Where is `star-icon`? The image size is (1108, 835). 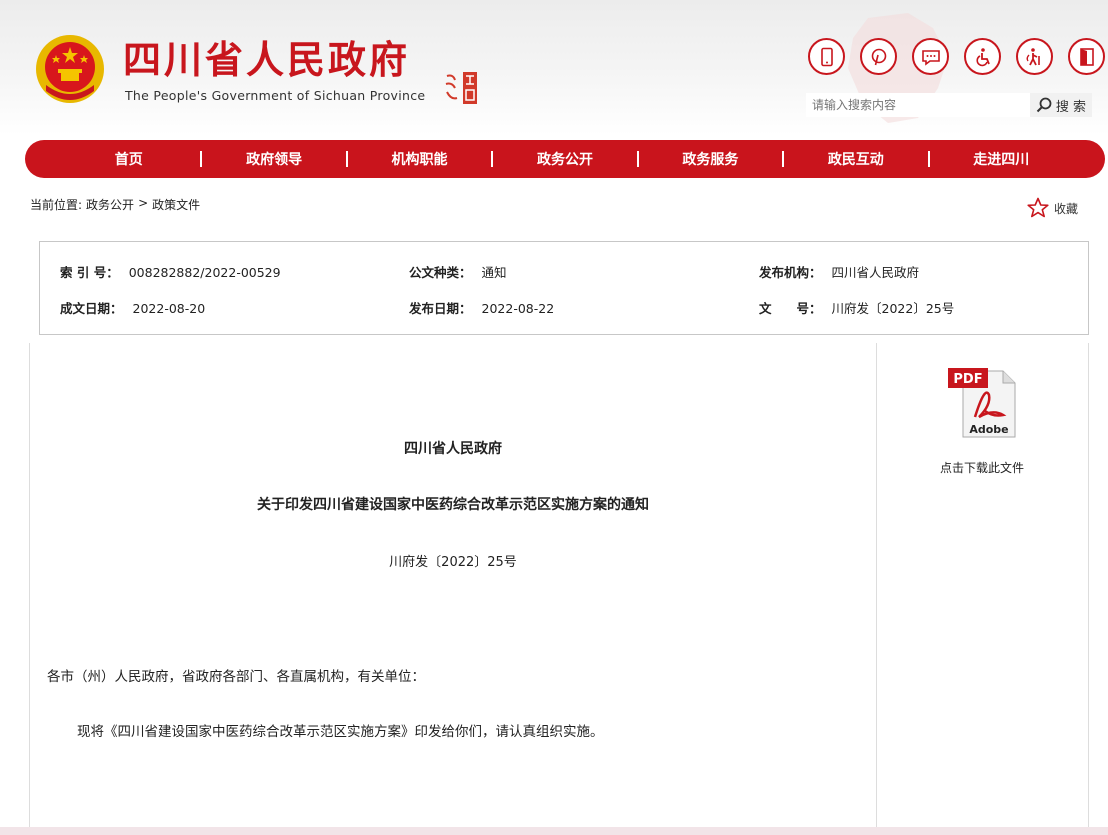 star-icon is located at coordinates (1038, 207).